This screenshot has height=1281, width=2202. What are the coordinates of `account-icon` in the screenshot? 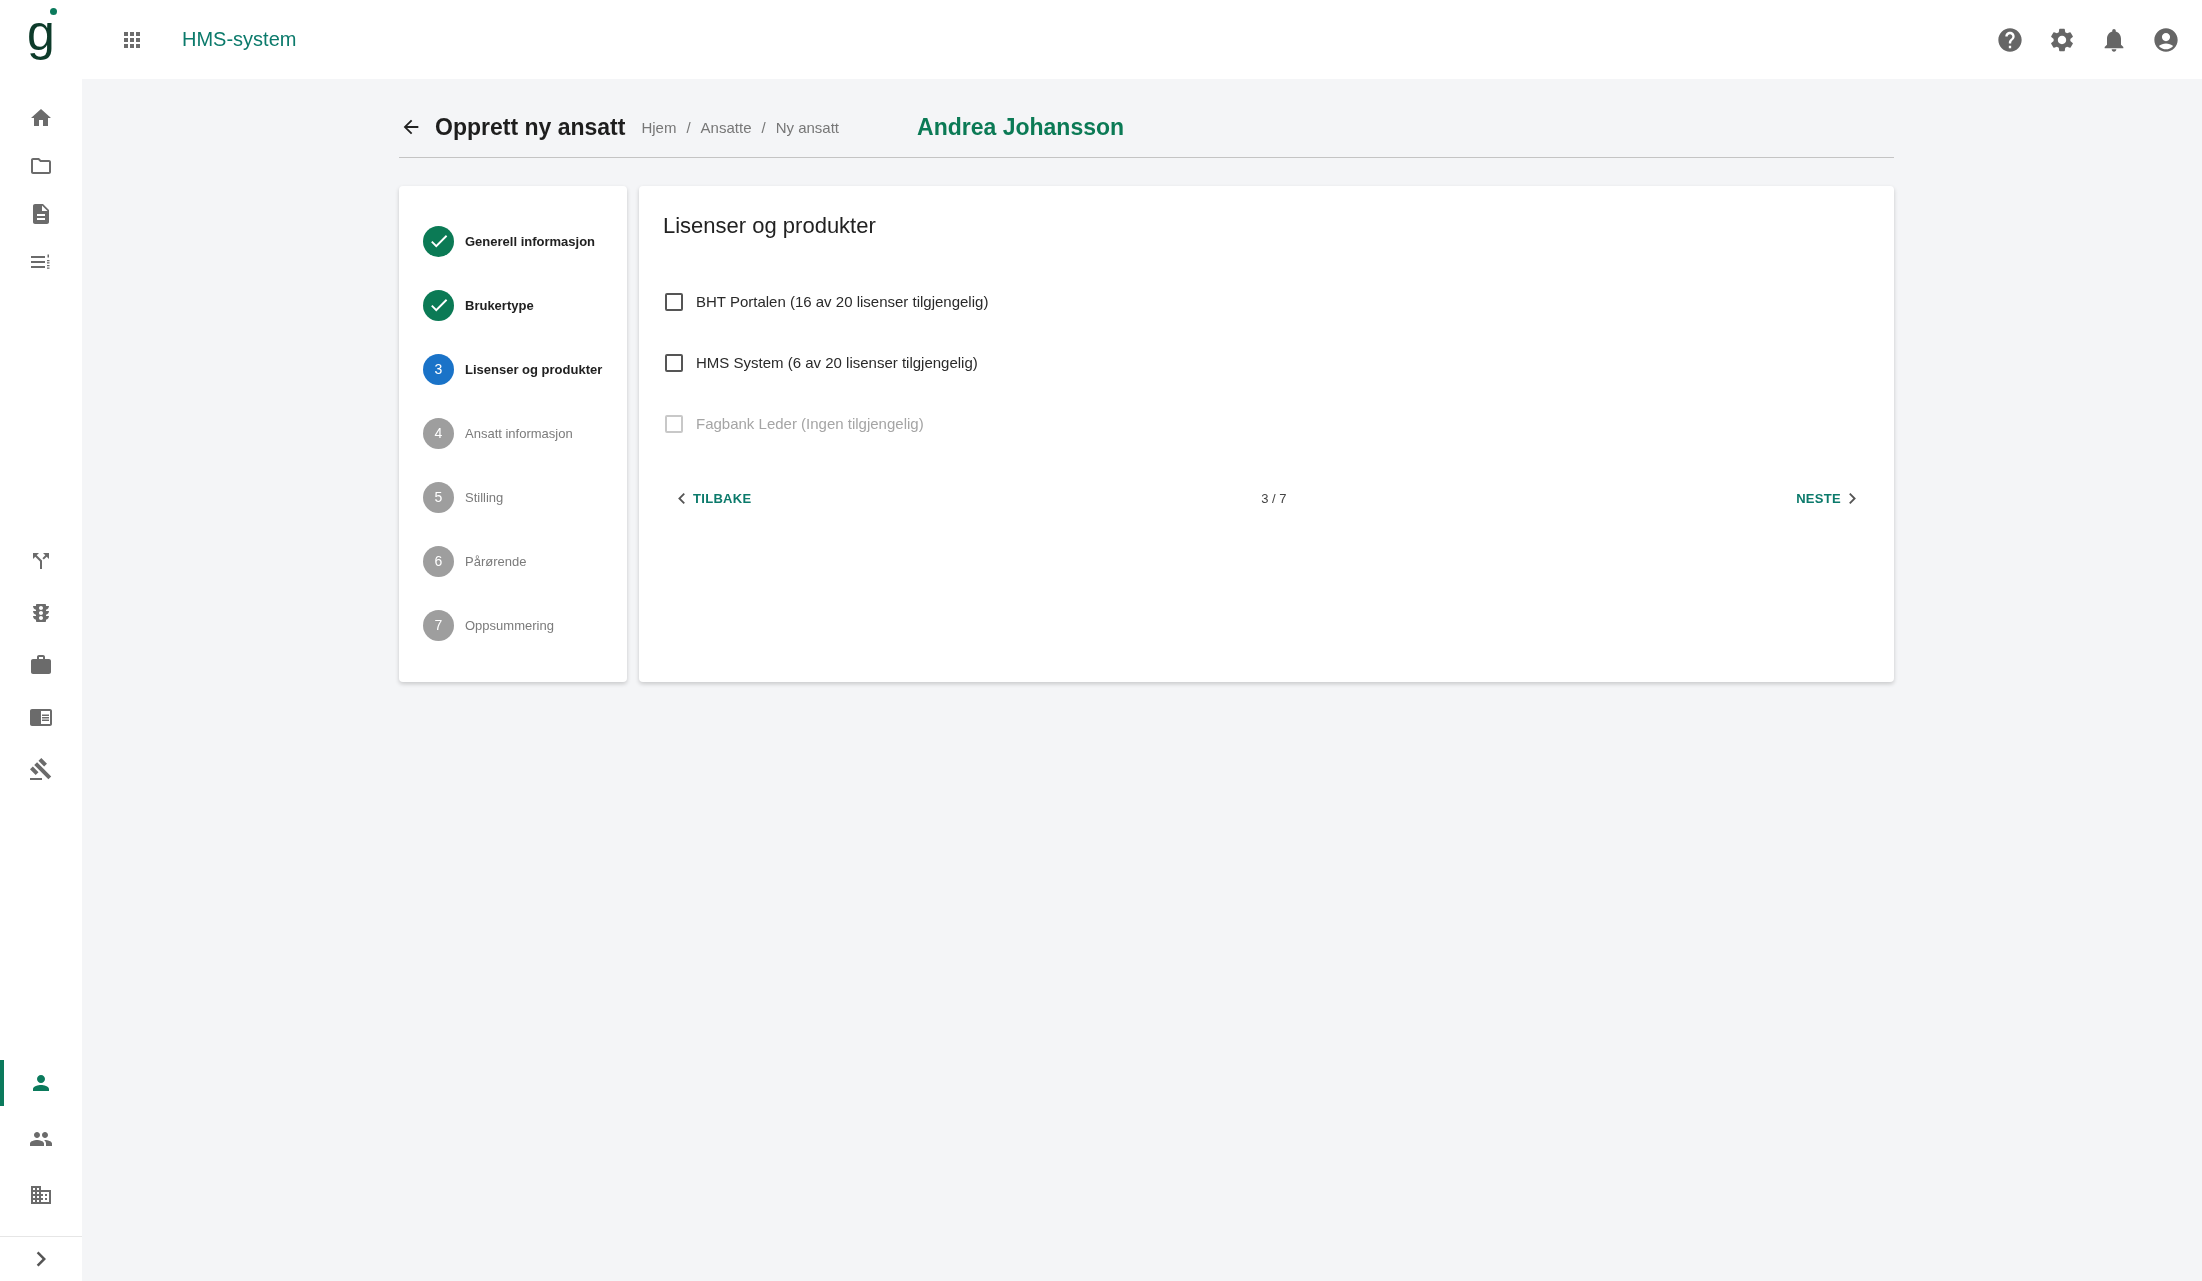 It's located at (2166, 39).